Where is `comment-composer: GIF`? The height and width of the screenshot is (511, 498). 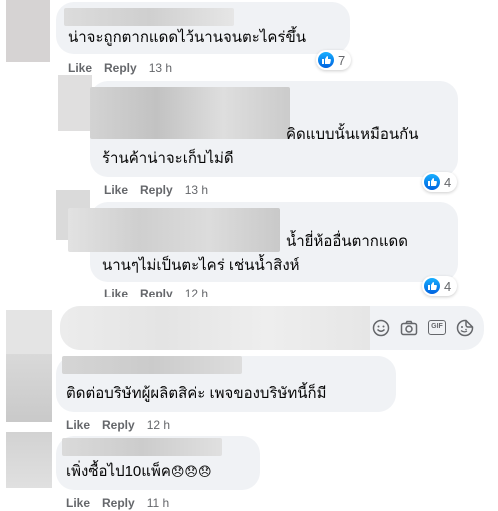
comment-composer: GIF is located at coordinates (272, 328).